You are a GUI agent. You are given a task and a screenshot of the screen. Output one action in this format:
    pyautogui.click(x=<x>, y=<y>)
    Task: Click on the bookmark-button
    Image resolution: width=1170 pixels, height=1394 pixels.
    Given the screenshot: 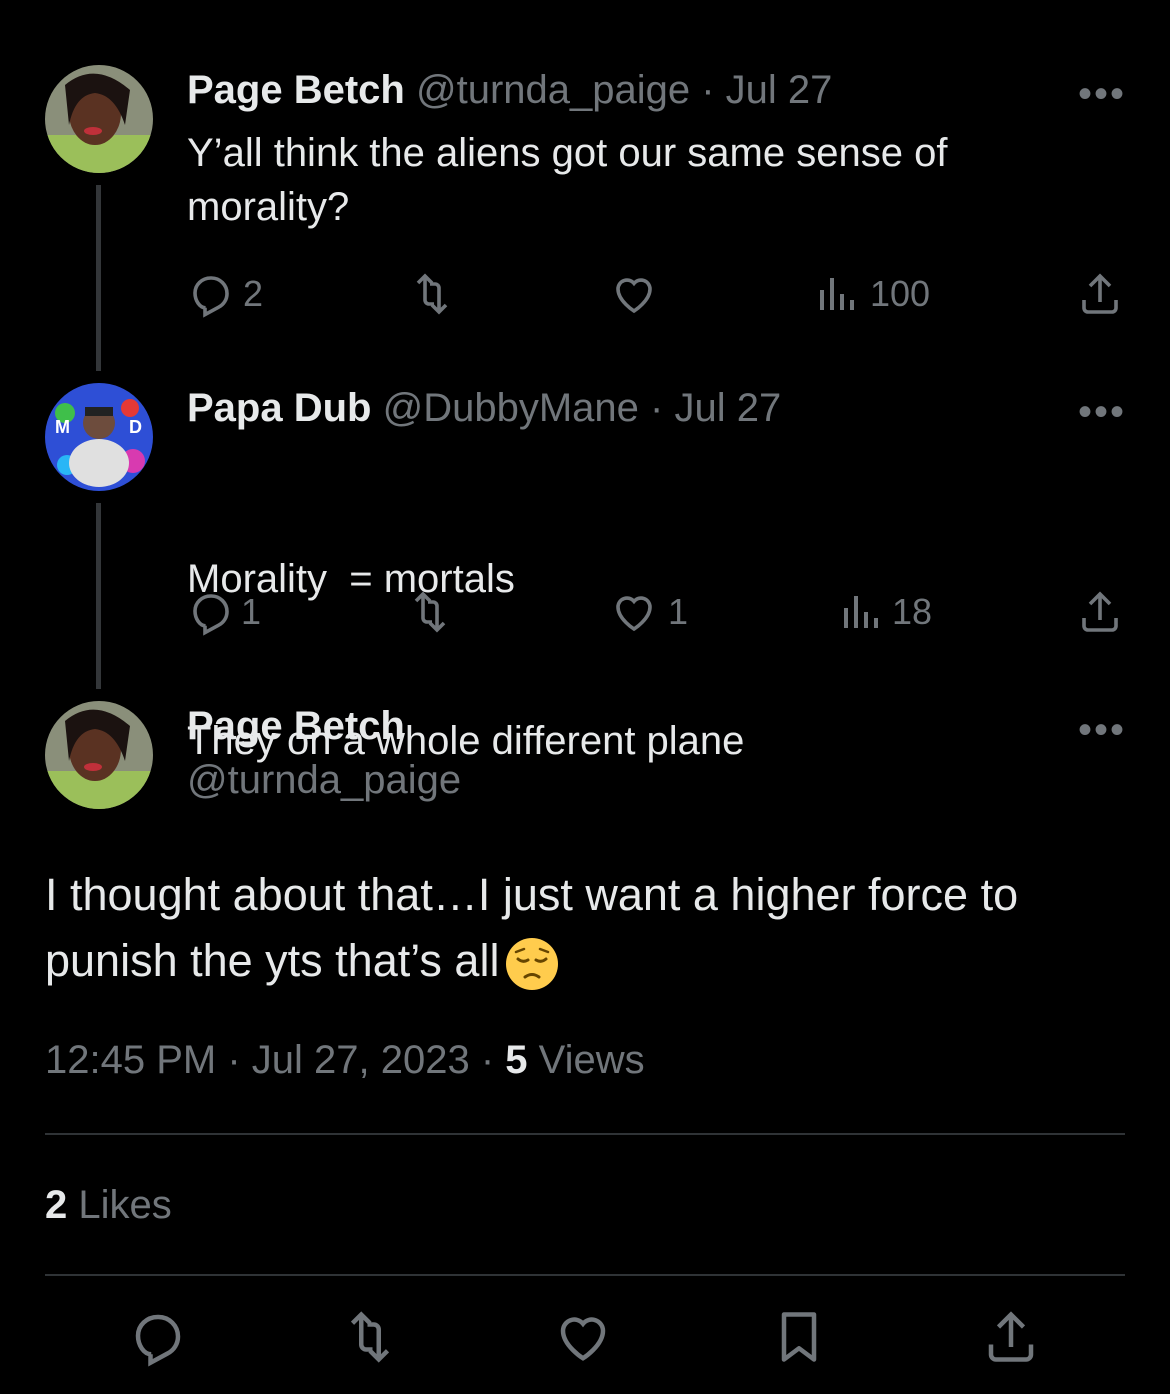 What is the action you would take?
    pyautogui.click(x=799, y=1339)
    